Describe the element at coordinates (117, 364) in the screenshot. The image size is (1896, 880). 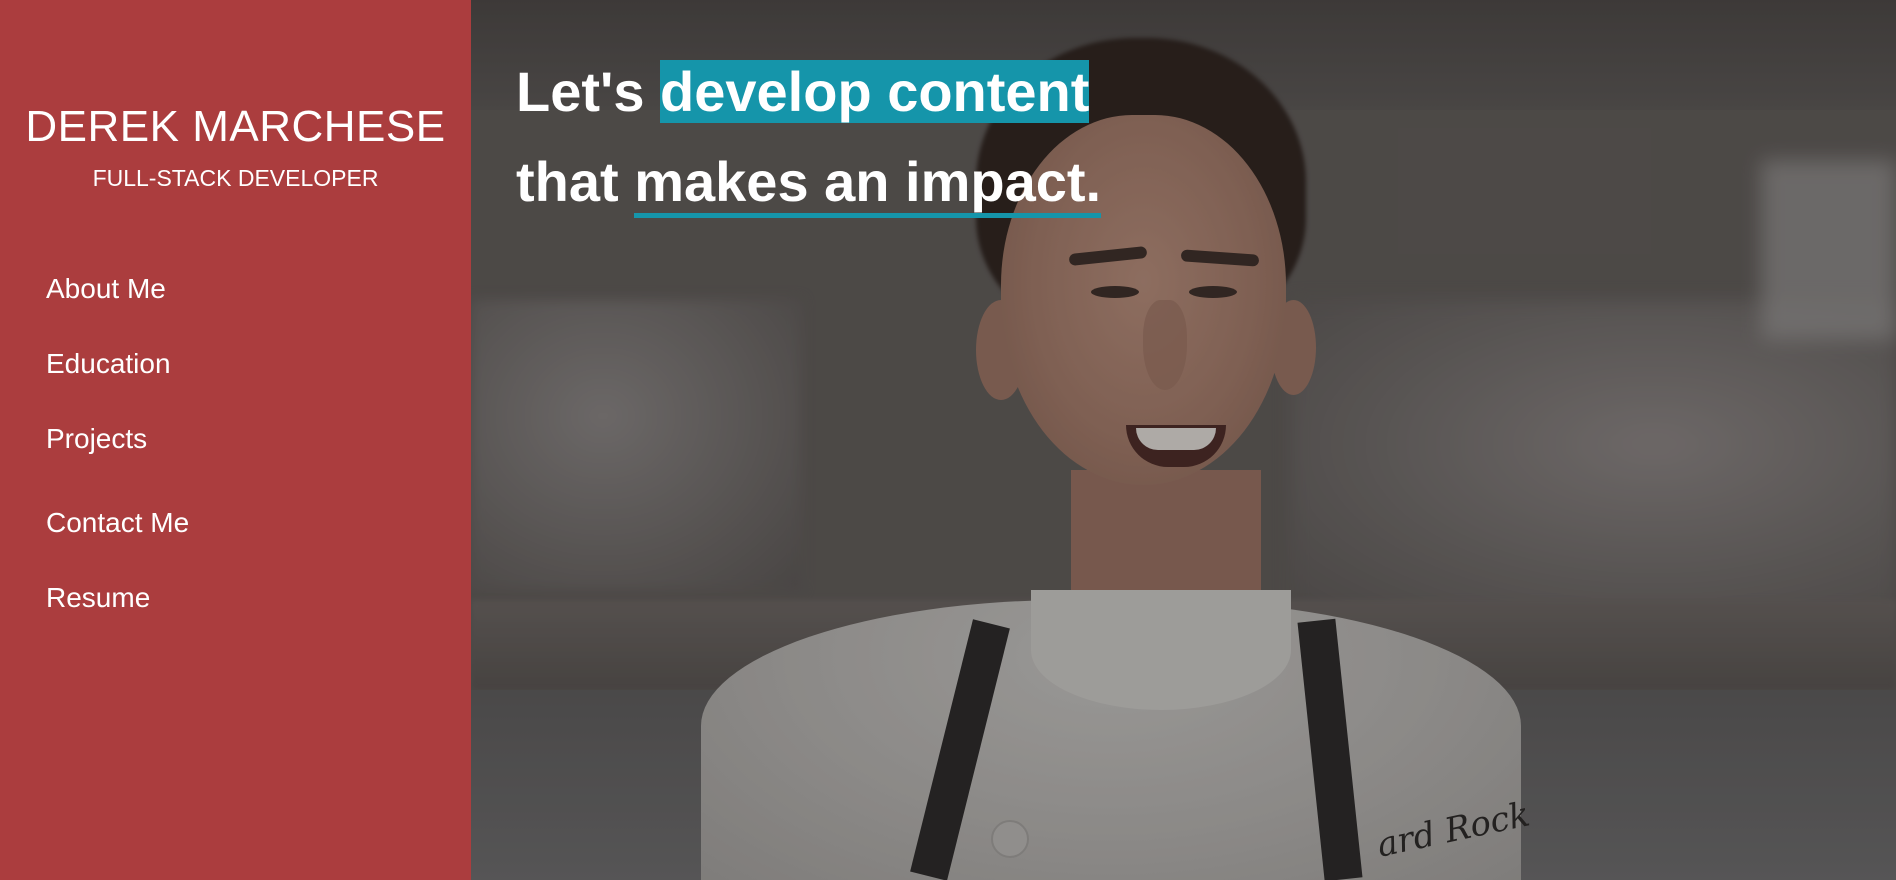
I see `nav-link-education: Education` at that location.